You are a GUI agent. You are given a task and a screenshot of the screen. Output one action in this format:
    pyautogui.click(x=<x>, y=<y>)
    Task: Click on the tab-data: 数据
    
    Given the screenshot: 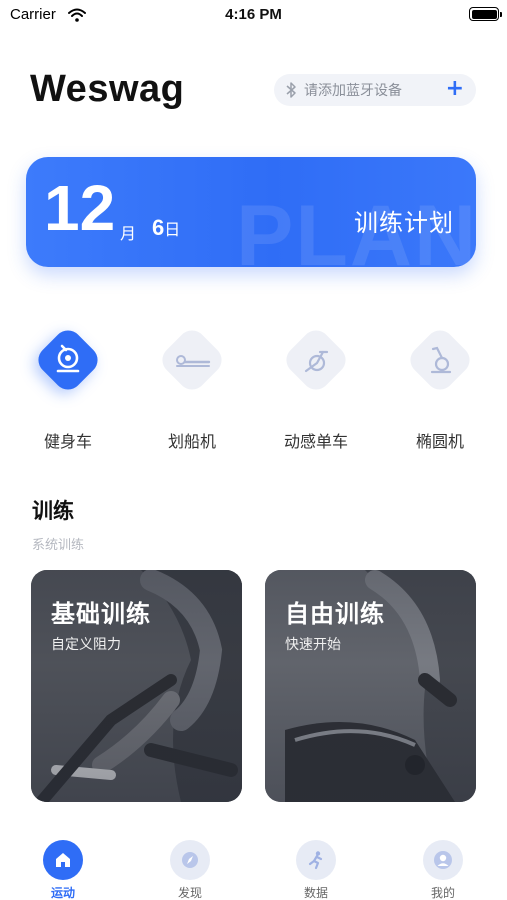 What is the action you would take?
    pyautogui.click(x=316, y=870)
    